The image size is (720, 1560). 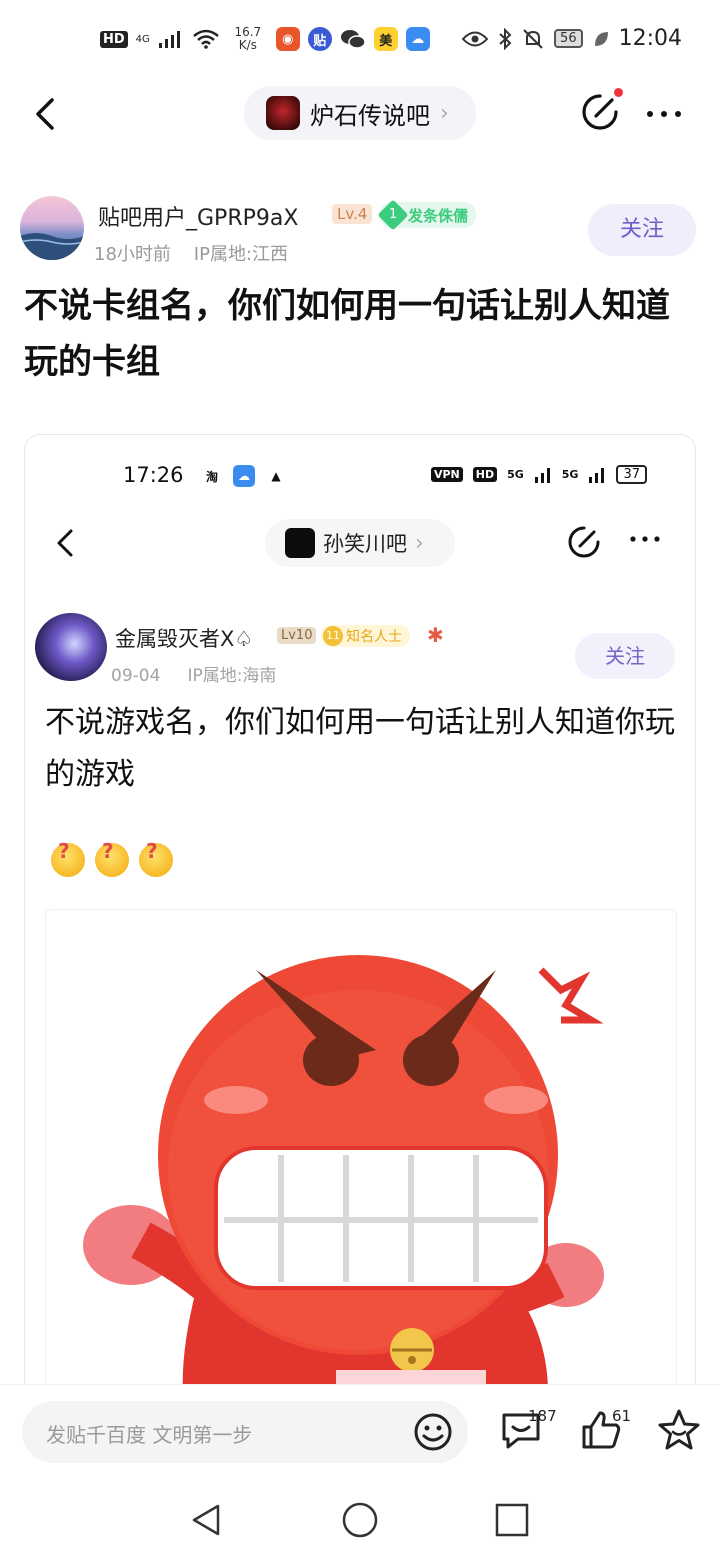 What do you see at coordinates (446, 474) in the screenshot?
I see `vpn-indicator: VPN` at bounding box center [446, 474].